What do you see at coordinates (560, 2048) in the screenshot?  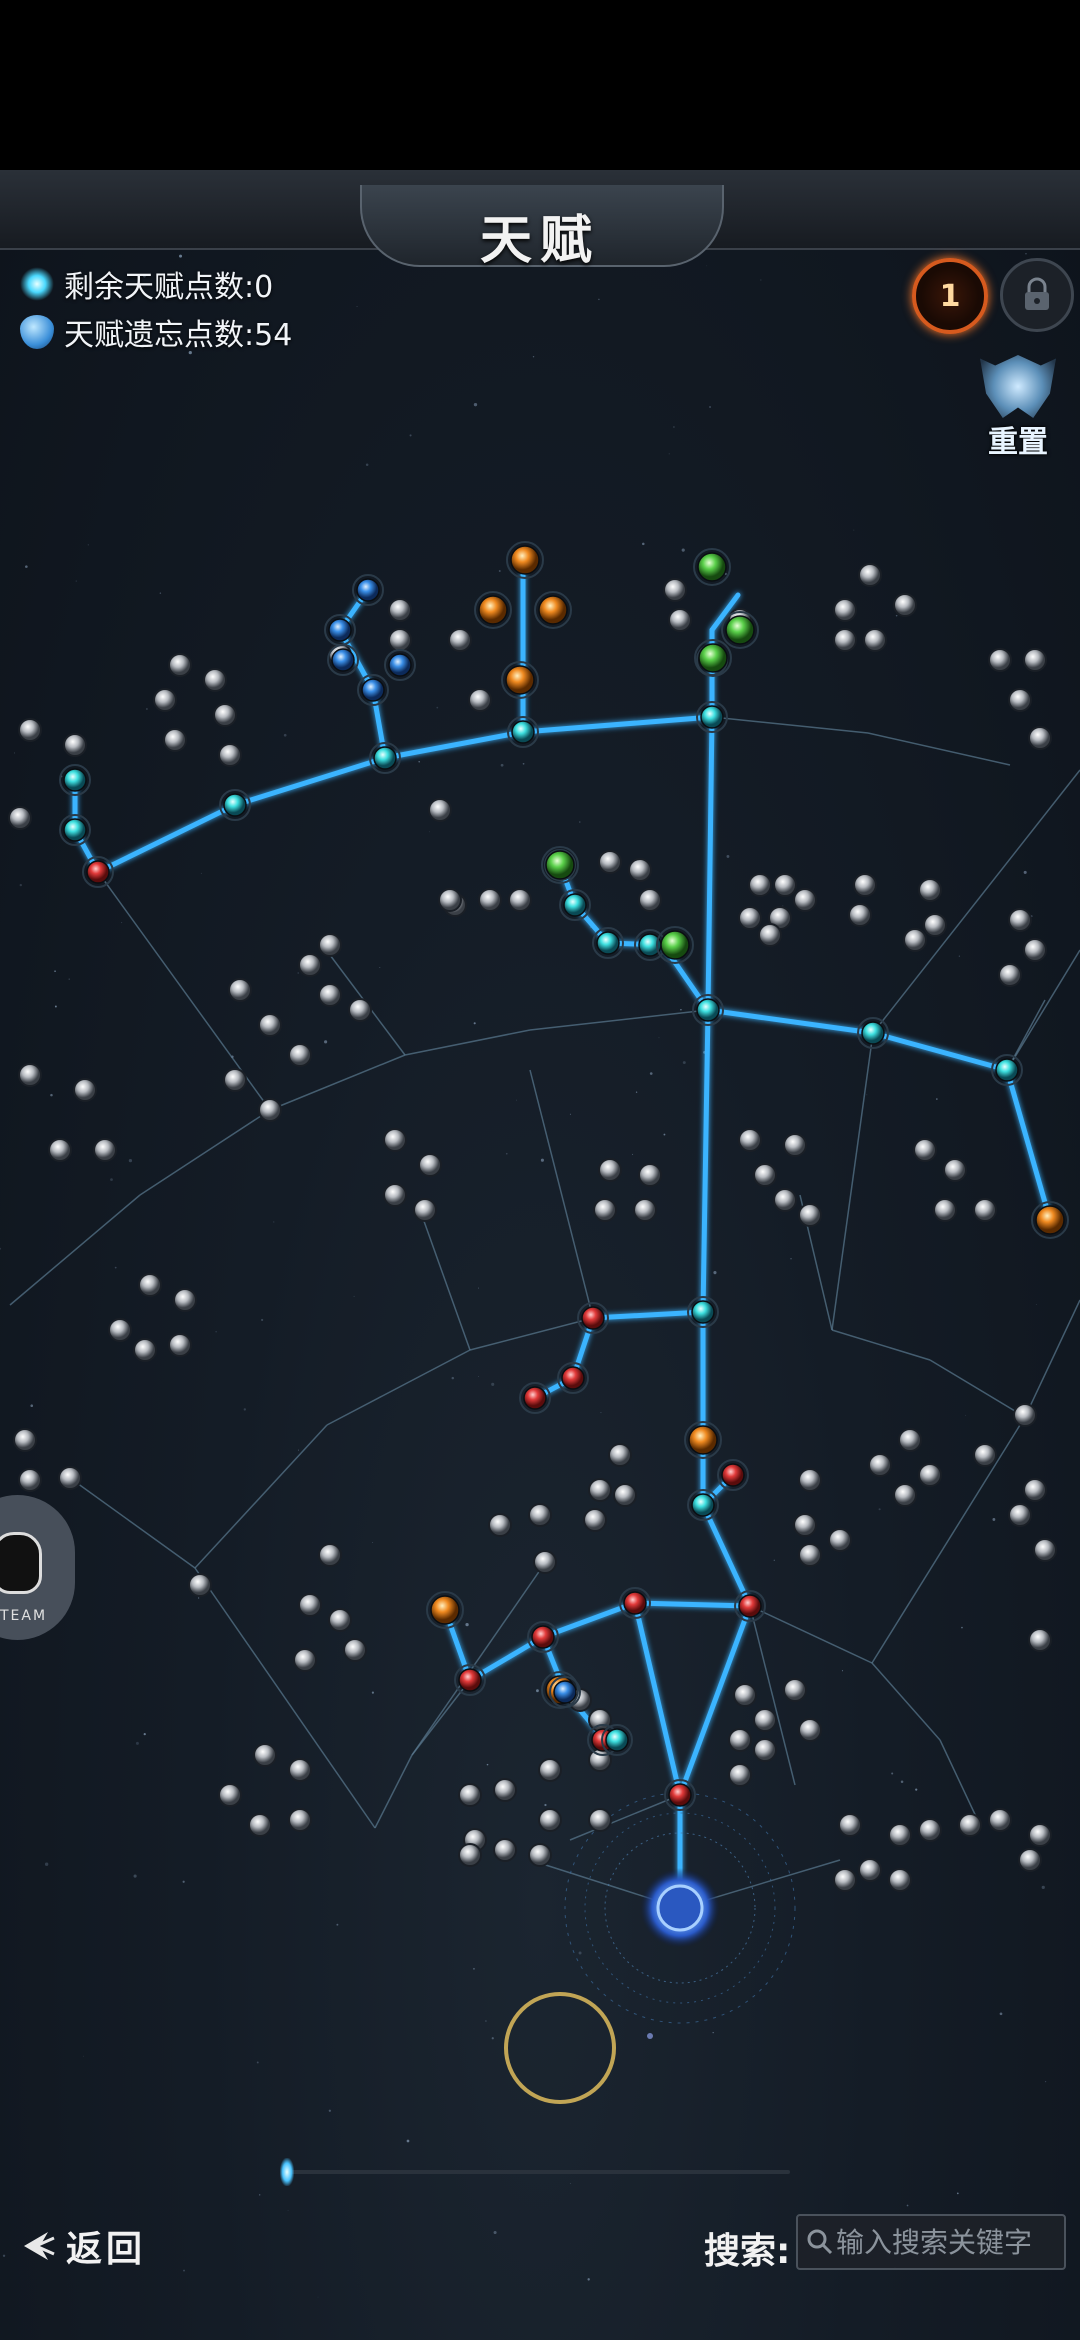 I see `selection-ring` at bounding box center [560, 2048].